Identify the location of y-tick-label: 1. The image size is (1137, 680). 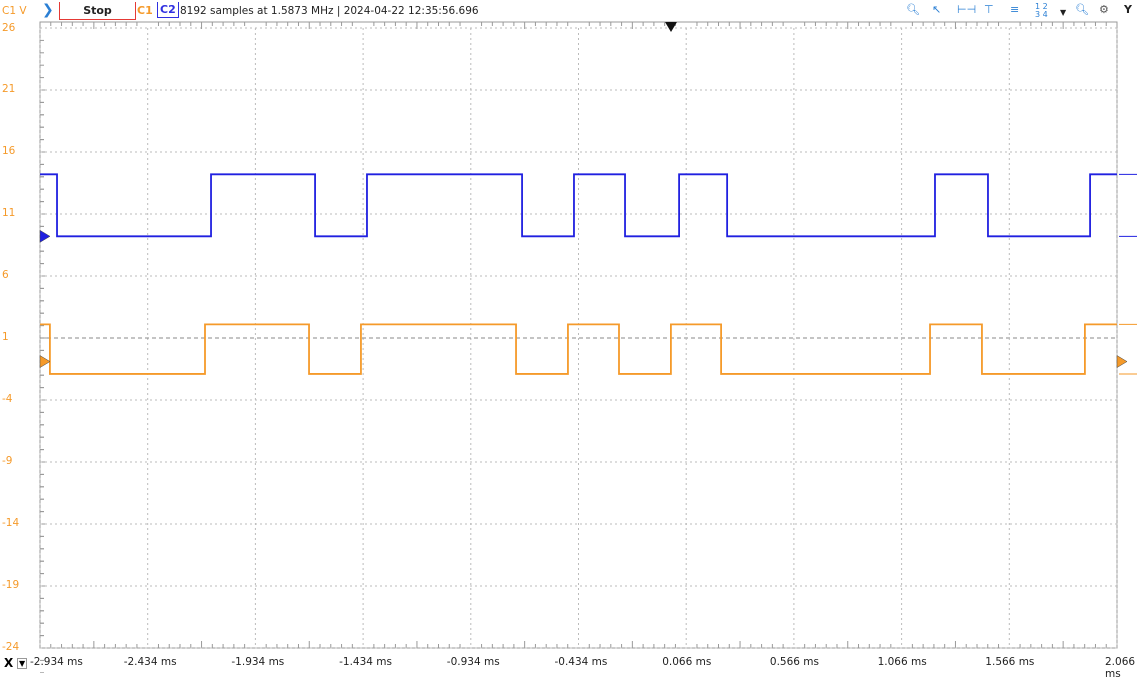
(5, 337).